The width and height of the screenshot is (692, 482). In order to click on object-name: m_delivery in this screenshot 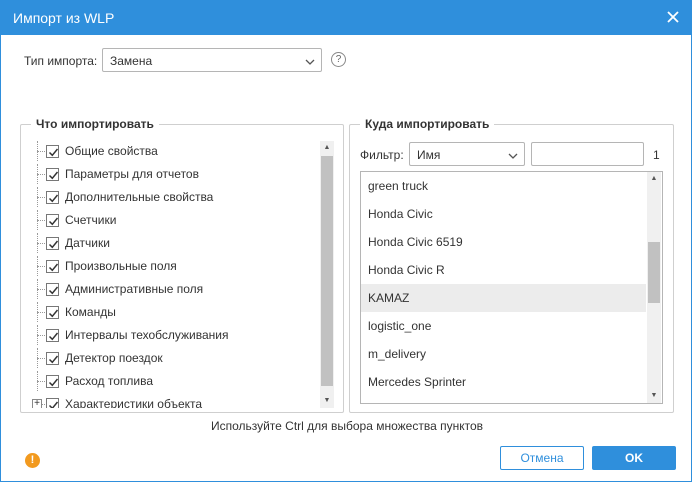, I will do `click(397, 354)`.